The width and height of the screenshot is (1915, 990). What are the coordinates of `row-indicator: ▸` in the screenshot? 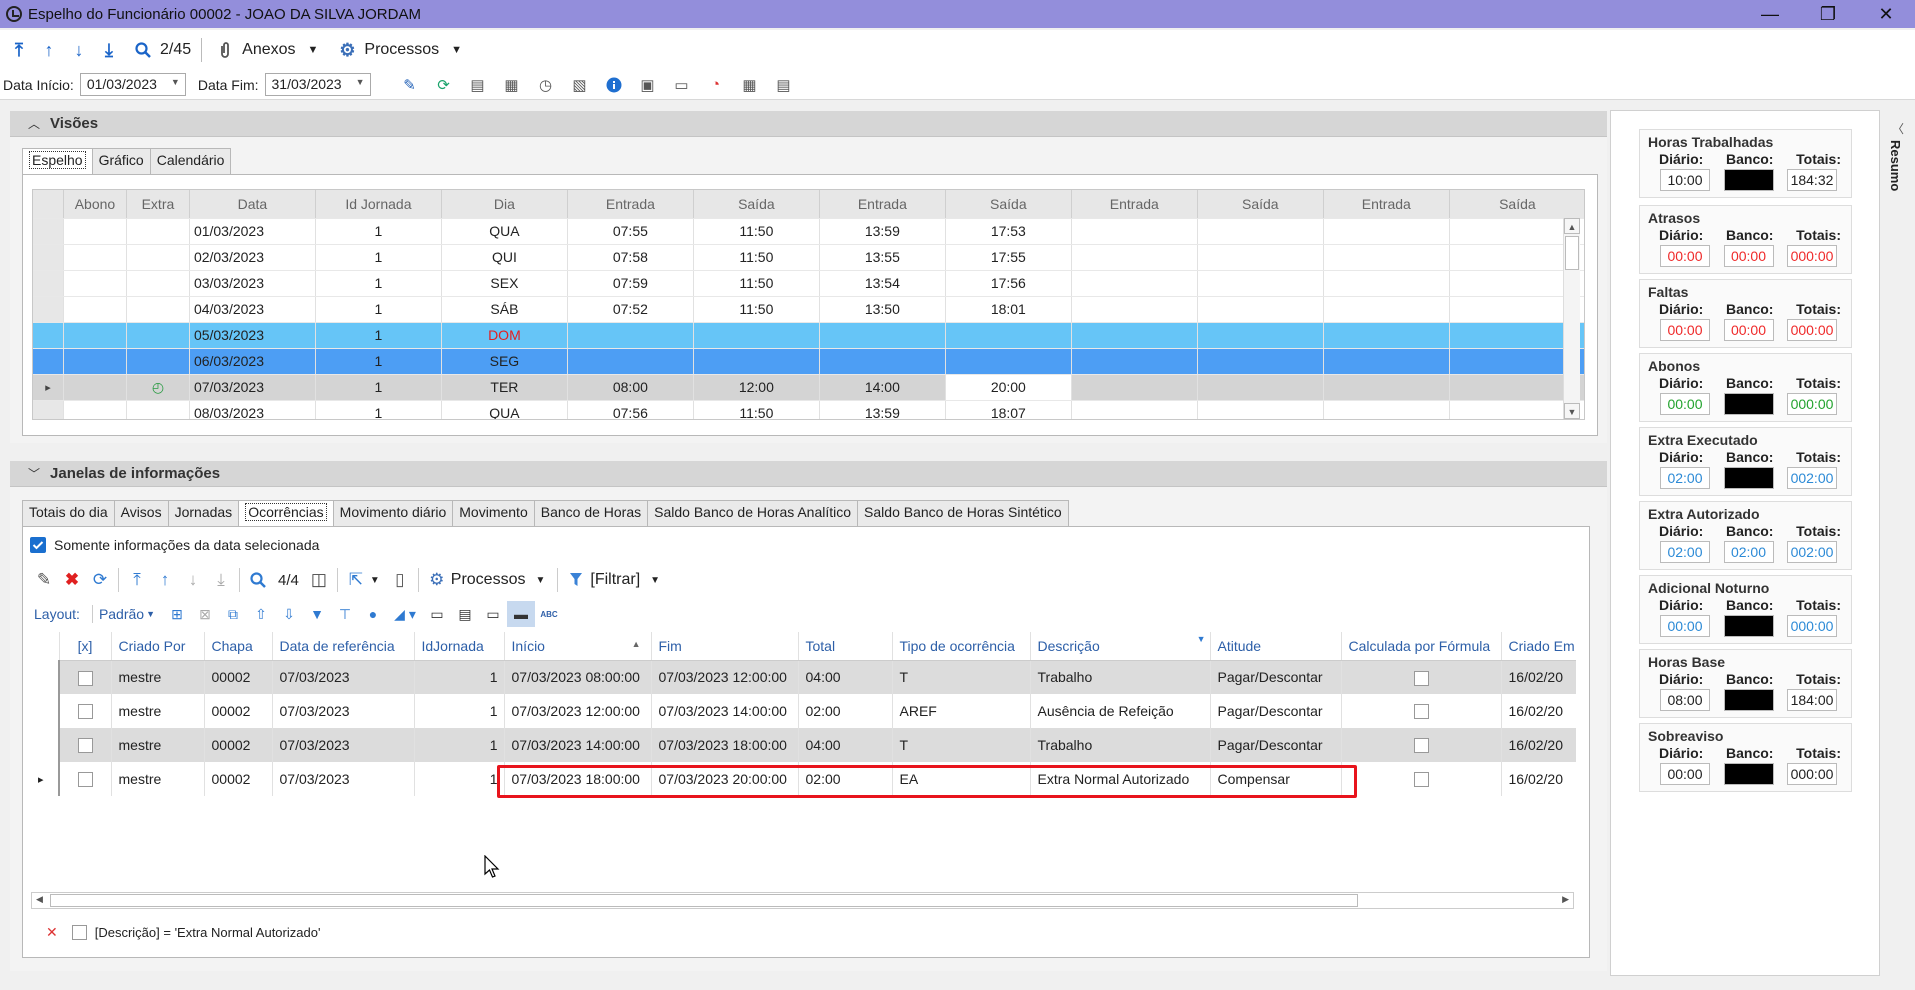 It's located at (48, 387).